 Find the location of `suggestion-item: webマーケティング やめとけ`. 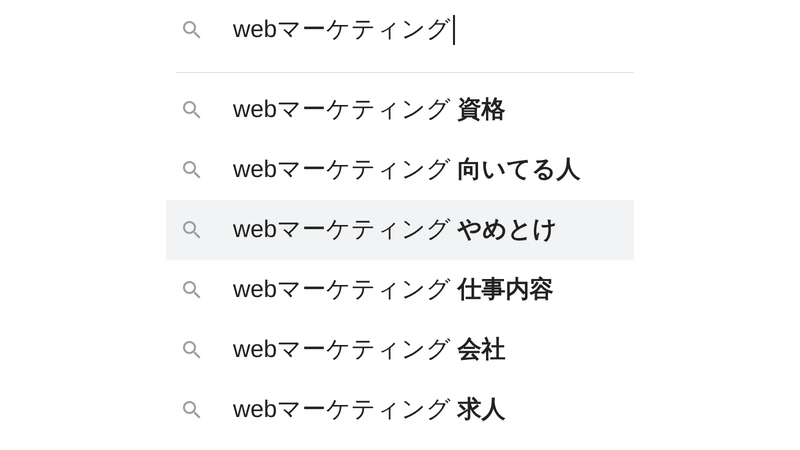

suggestion-item: webマーケティング やめとけ is located at coordinates (400, 230).